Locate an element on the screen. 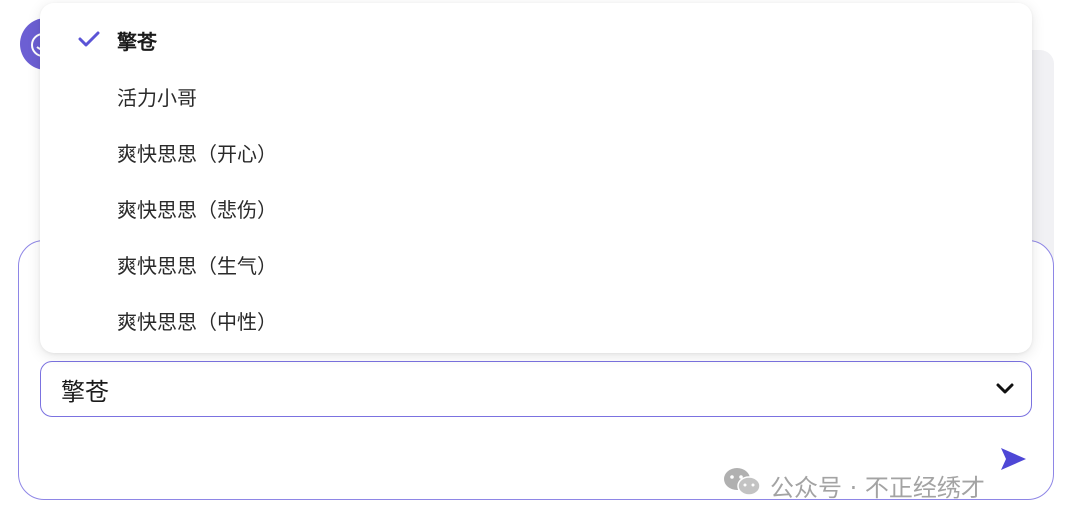 The image size is (1080, 525). wechat-icon is located at coordinates (742, 485).